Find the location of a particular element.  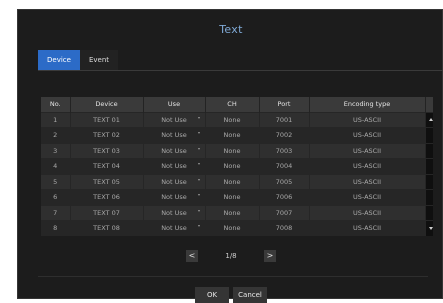

ok-button: OK is located at coordinates (212, 295).